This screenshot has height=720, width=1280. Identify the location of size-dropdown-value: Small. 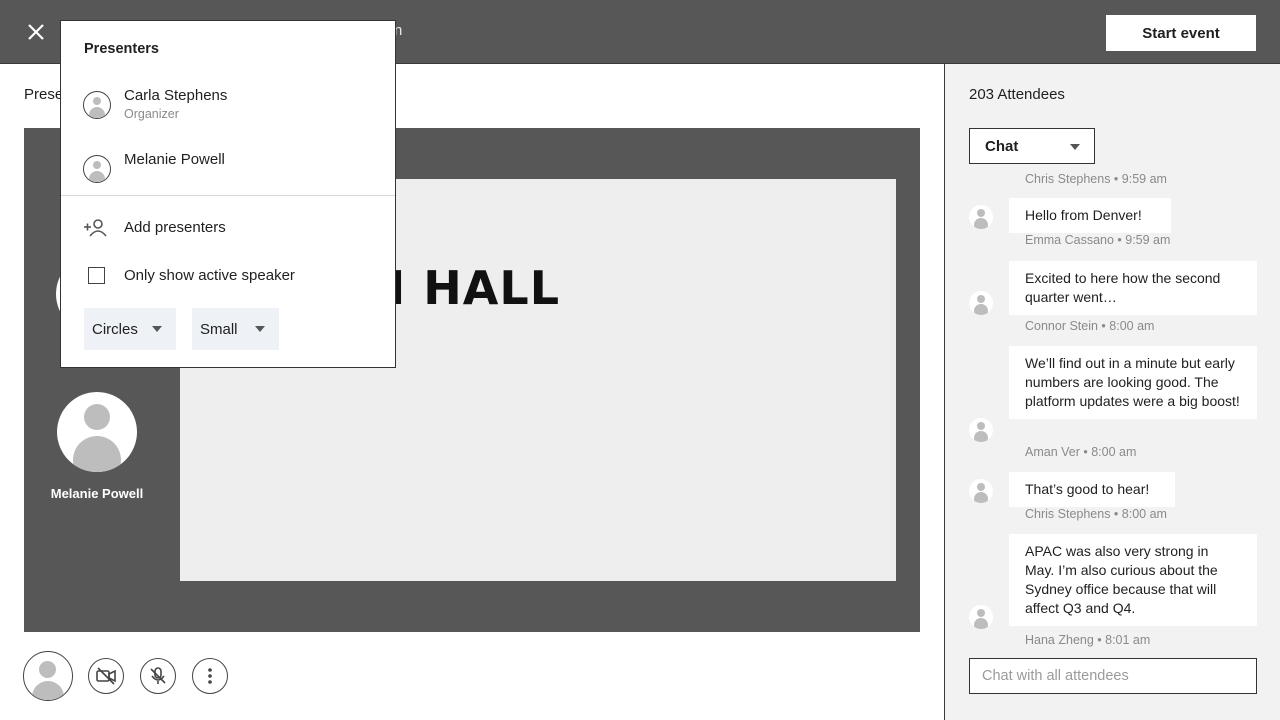
(219, 329).